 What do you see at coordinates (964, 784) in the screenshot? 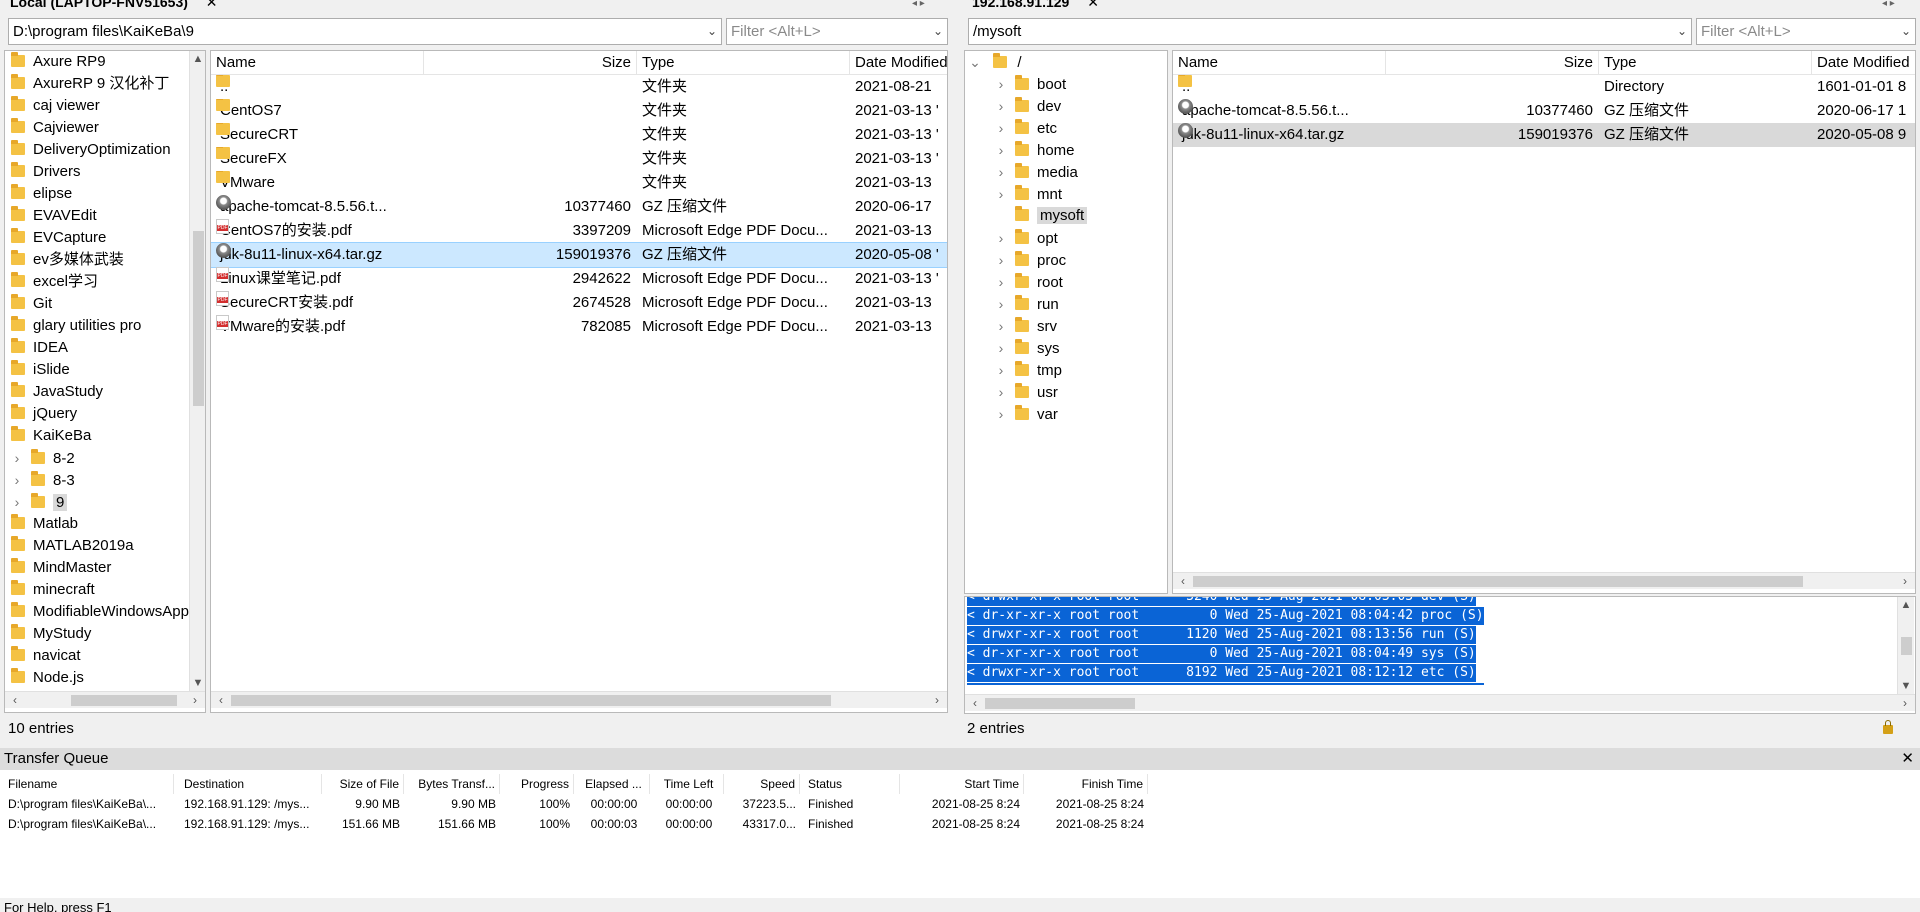
I see `queue-column-header: Start Time` at bounding box center [964, 784].